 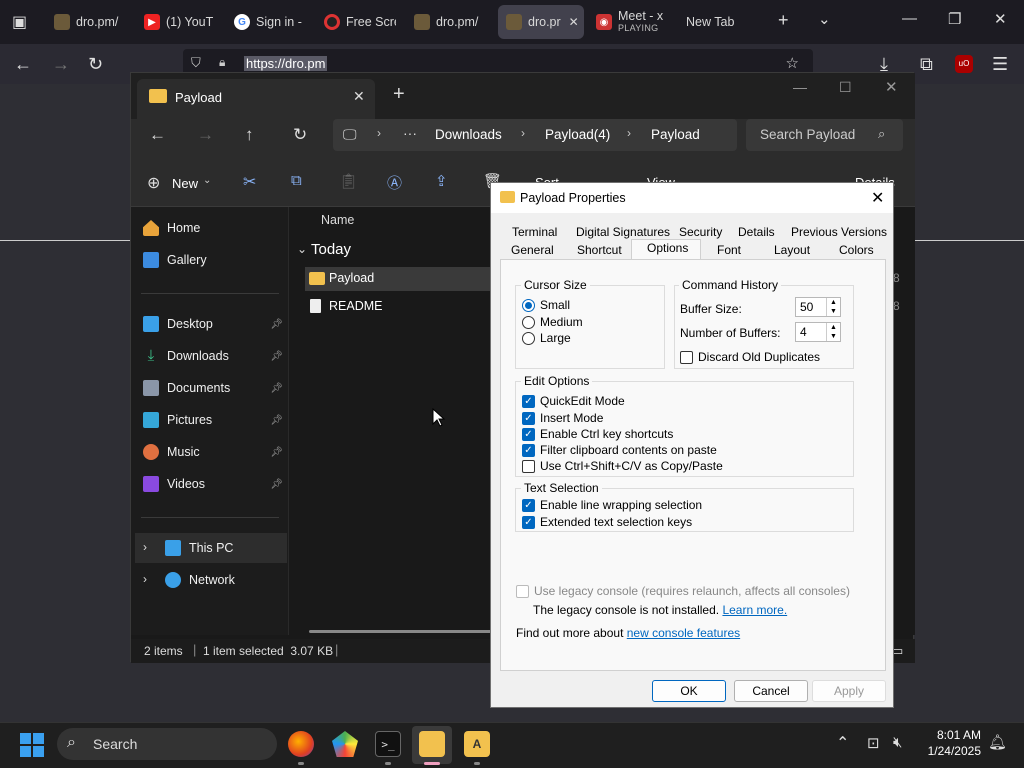 I want to click on shield-icon: ⛉, so click(x=196, y=63).